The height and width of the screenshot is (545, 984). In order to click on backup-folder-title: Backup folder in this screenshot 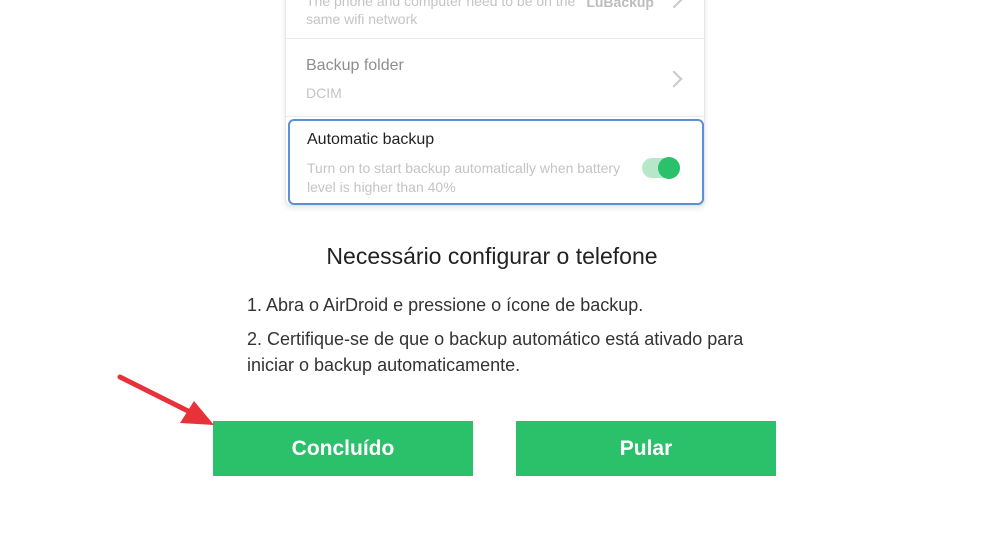, I will do `click(355, 65)`.